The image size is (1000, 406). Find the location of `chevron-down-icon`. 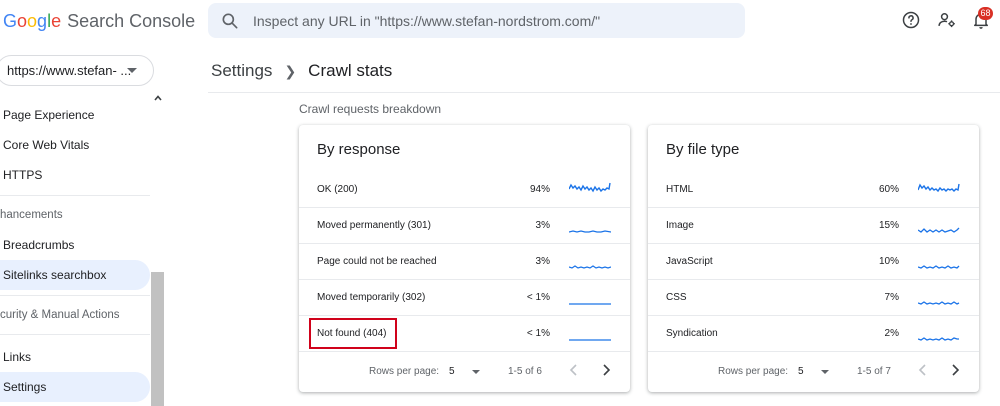

chevron-down-icon is located at coordinates (132, 70).